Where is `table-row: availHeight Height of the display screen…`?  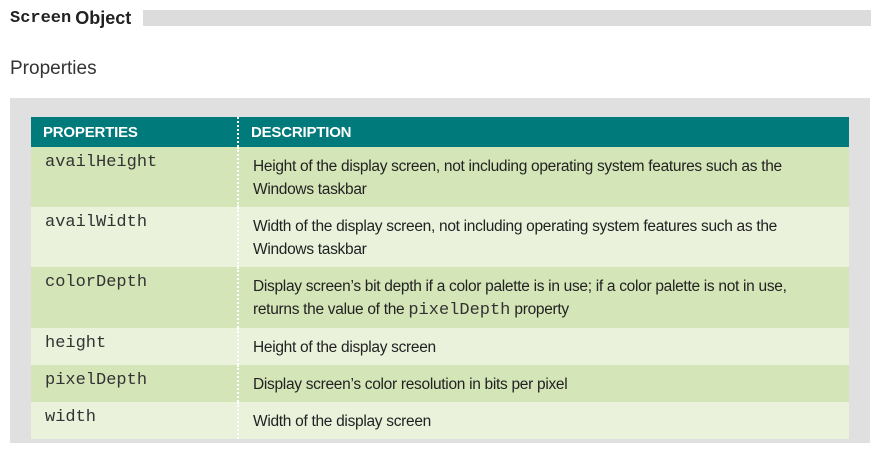
table-row: availHeight Height of the display screen… is located at coordinates (440, 177).